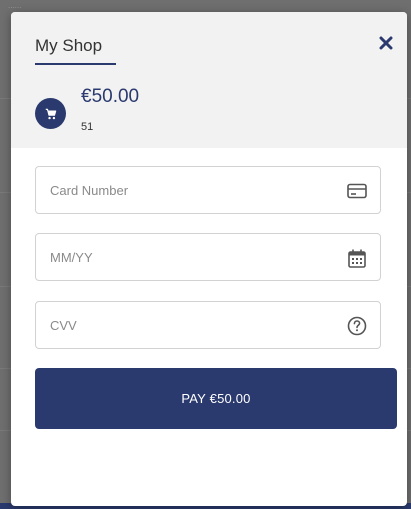 The height and width of the screenshot is (509, 411). I want to click on shop-title: My Shop, so click(69, 45).